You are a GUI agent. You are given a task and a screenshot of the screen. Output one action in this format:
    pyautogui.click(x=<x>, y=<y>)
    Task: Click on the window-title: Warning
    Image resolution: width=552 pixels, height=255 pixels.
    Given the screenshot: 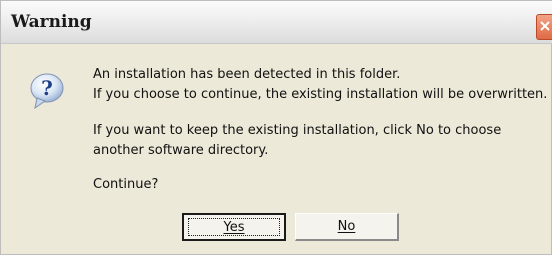 What is the action you would take?
    pyautogui.click(x=51, y=22)
    